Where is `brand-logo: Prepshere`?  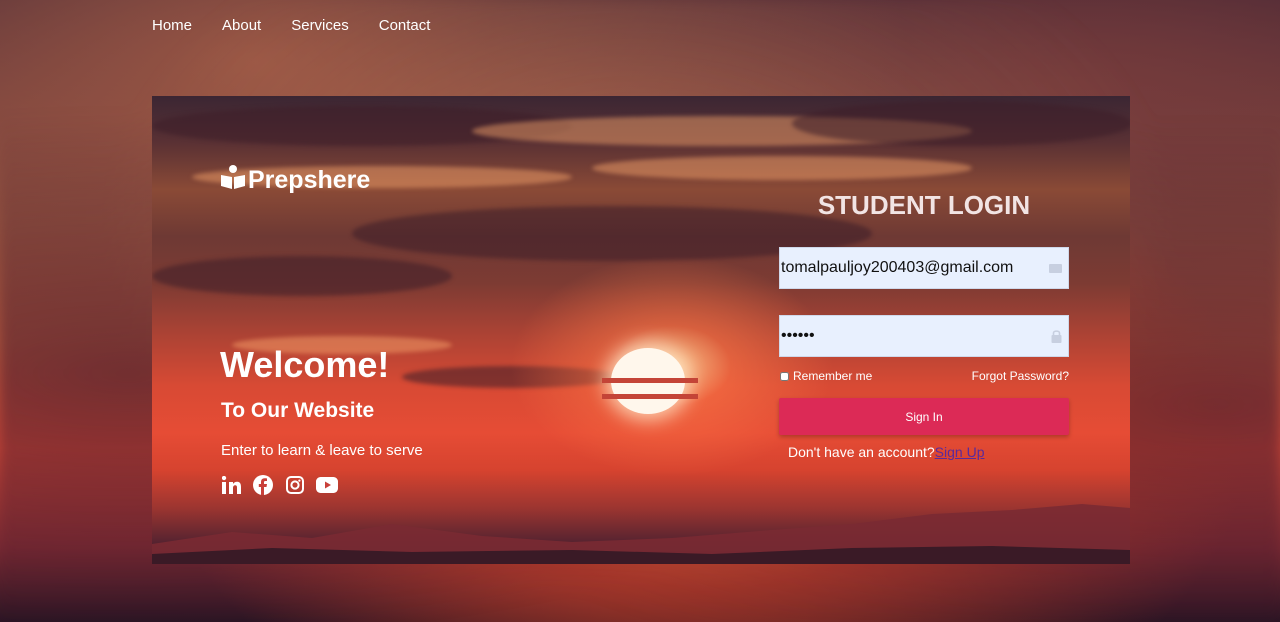
brand-logo: Prepshere is located at coordinates (295, 180).